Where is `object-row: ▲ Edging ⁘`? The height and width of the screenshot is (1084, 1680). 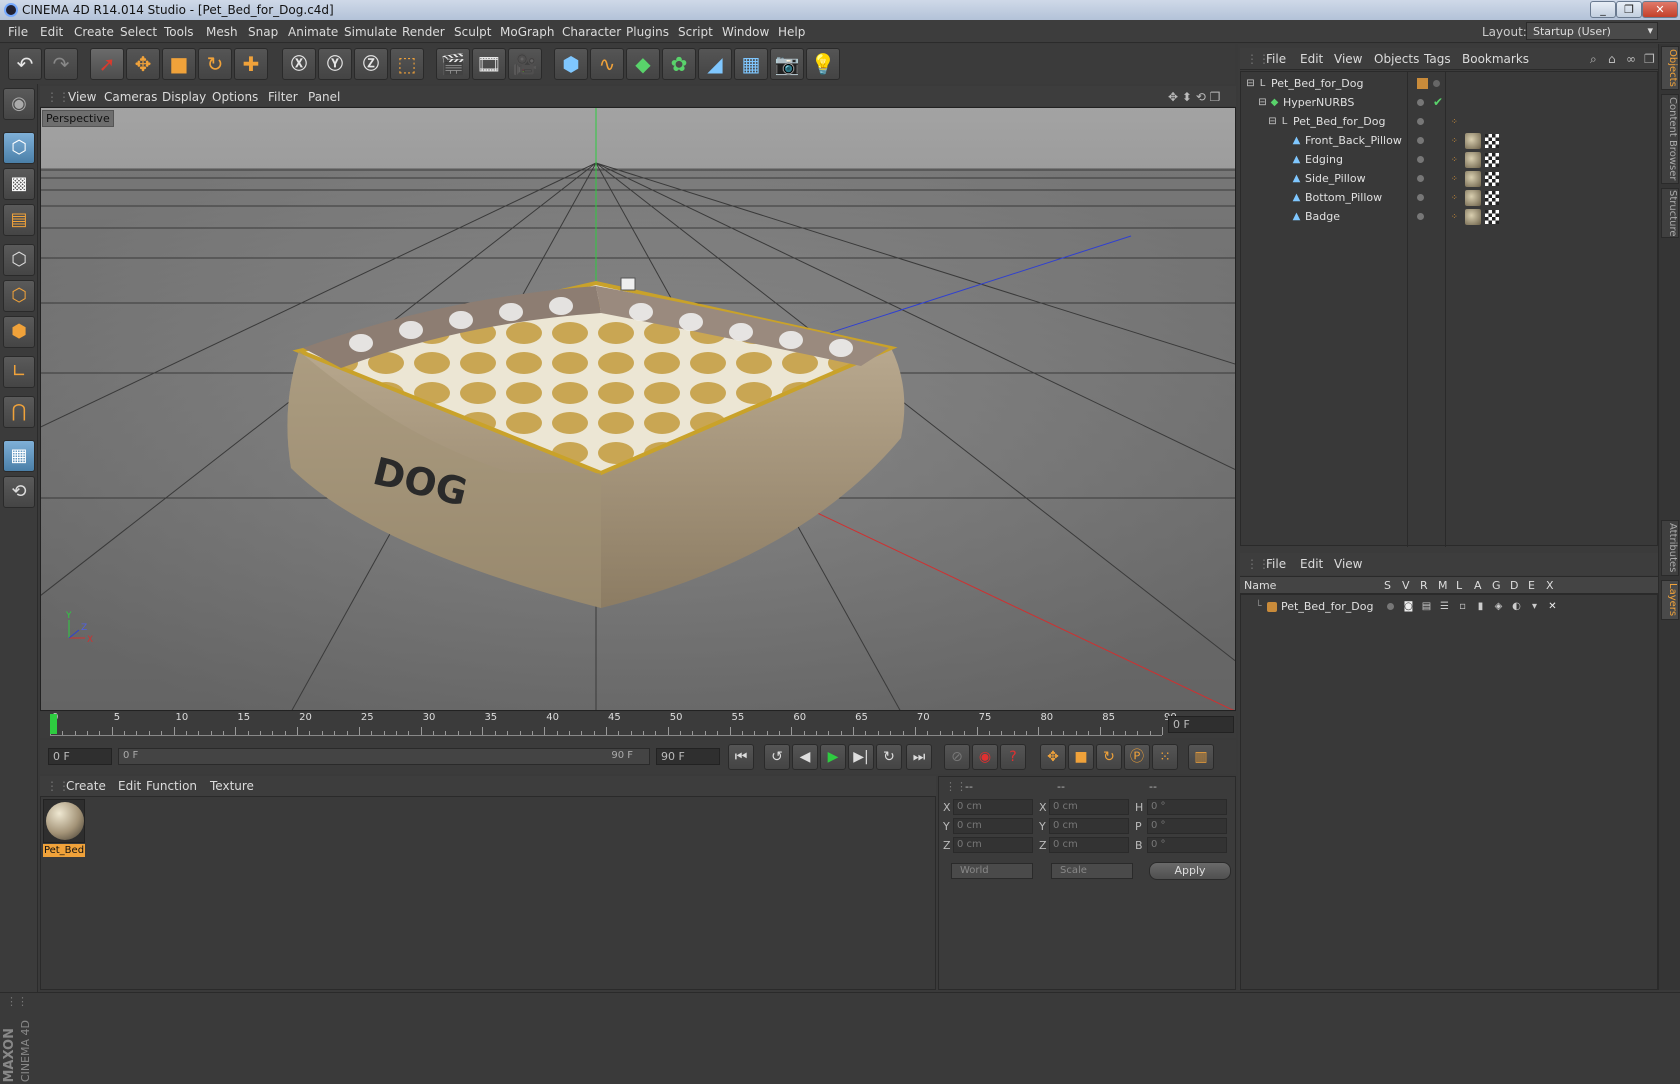 object-row: ▲ Edging ⁘ is located at coordinates (1449, 160).